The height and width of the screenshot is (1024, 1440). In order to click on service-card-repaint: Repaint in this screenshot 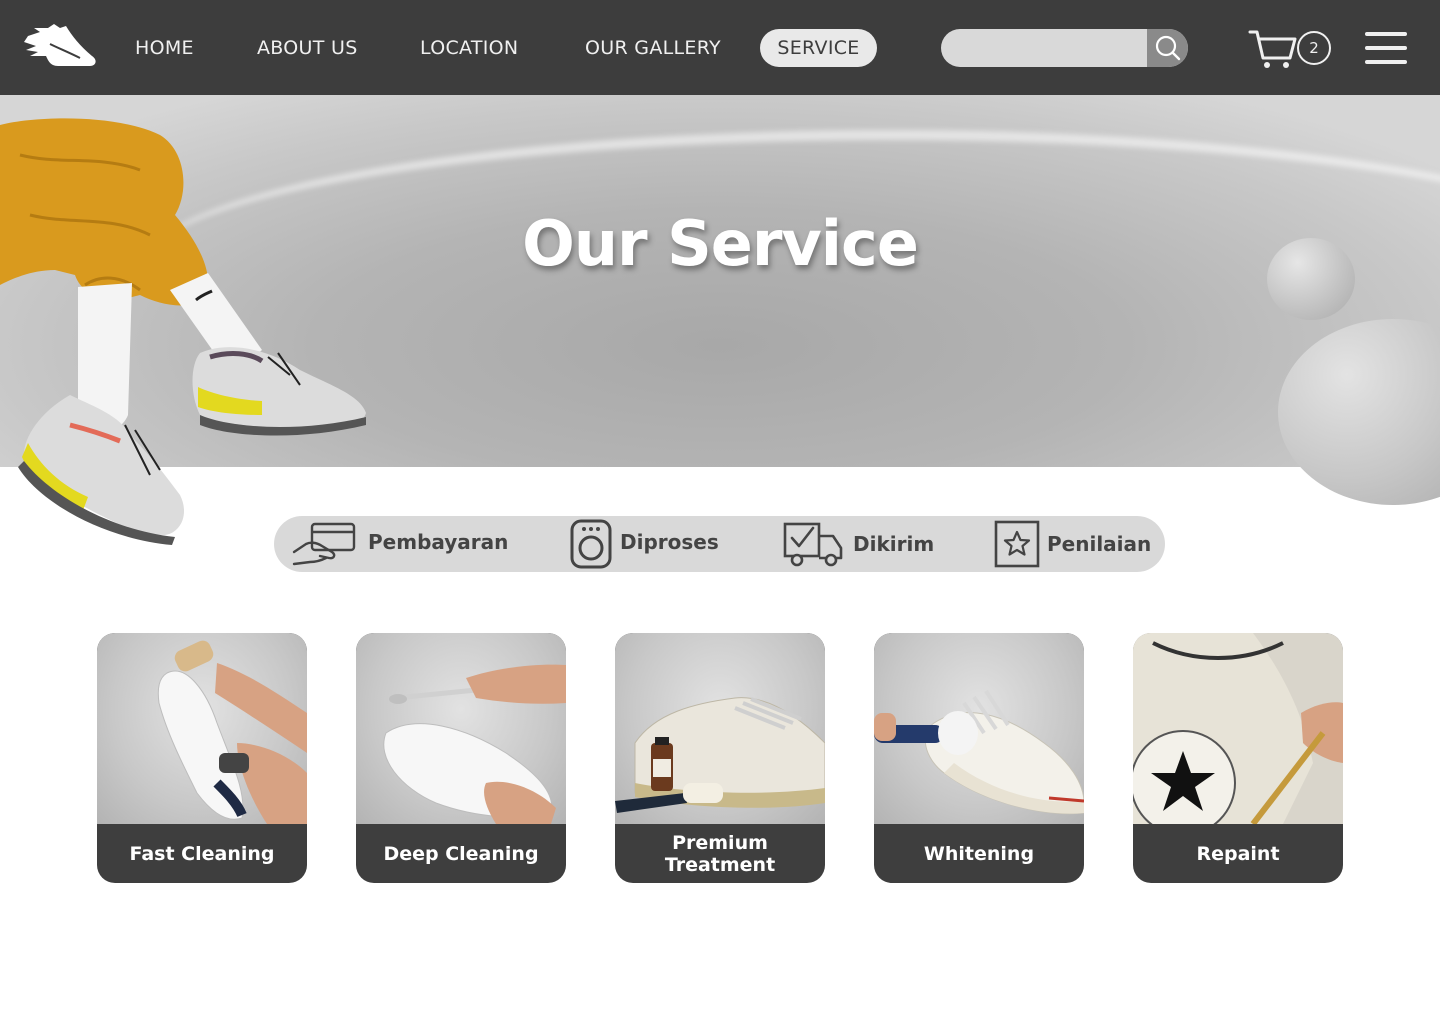, I will do `click(1238, 758)`.